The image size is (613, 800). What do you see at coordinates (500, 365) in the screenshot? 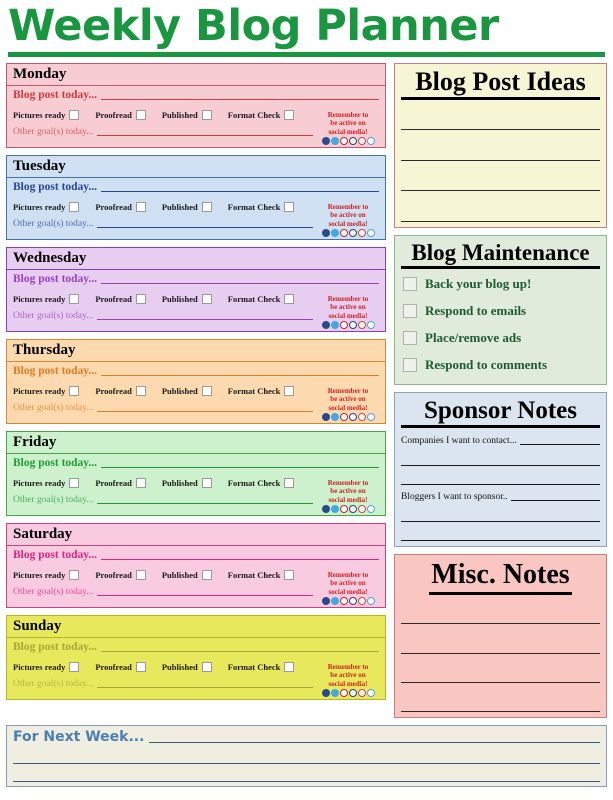
I see `maintenance-item-respond-to-comments: Respond to comments` at bounding box center [500, 365].